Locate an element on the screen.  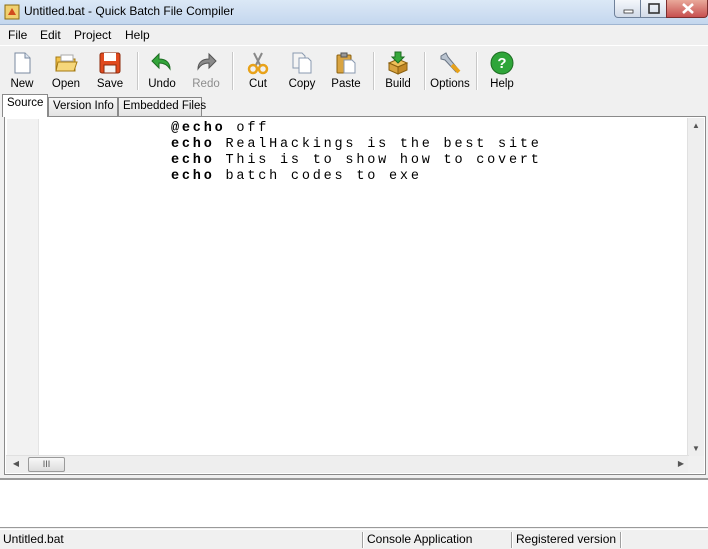
help-button: ? Help is located at coordinates (502, 71).